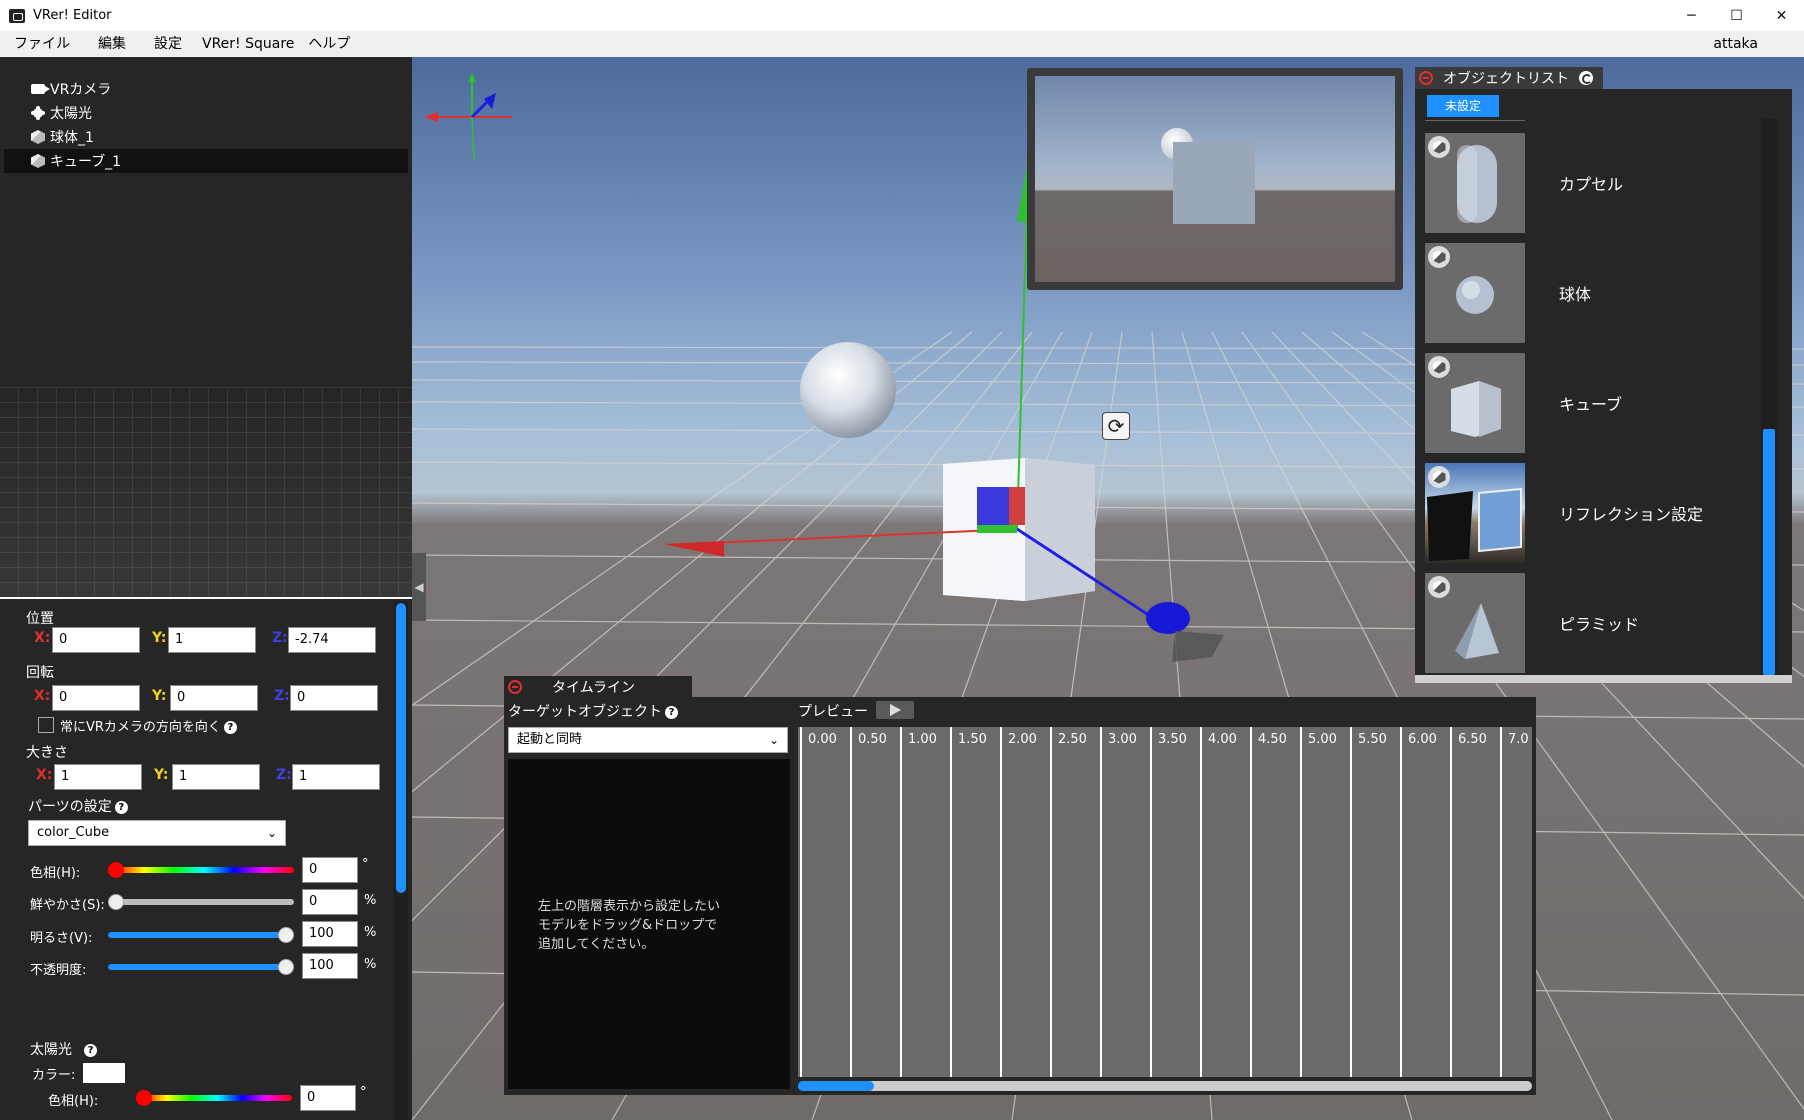 The width and height of the screenshot is (1804, 1120). I want to click on brightness-unit: %, so click(370, 932).